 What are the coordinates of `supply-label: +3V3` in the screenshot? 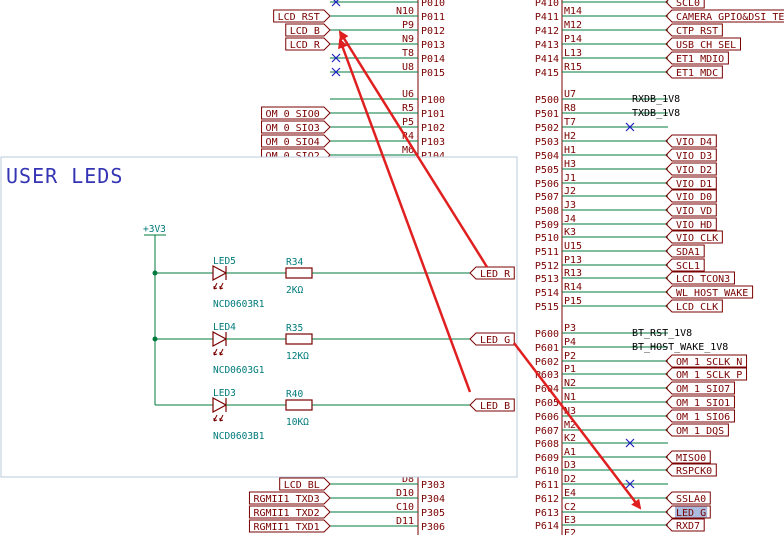 It's located at (154, 229).